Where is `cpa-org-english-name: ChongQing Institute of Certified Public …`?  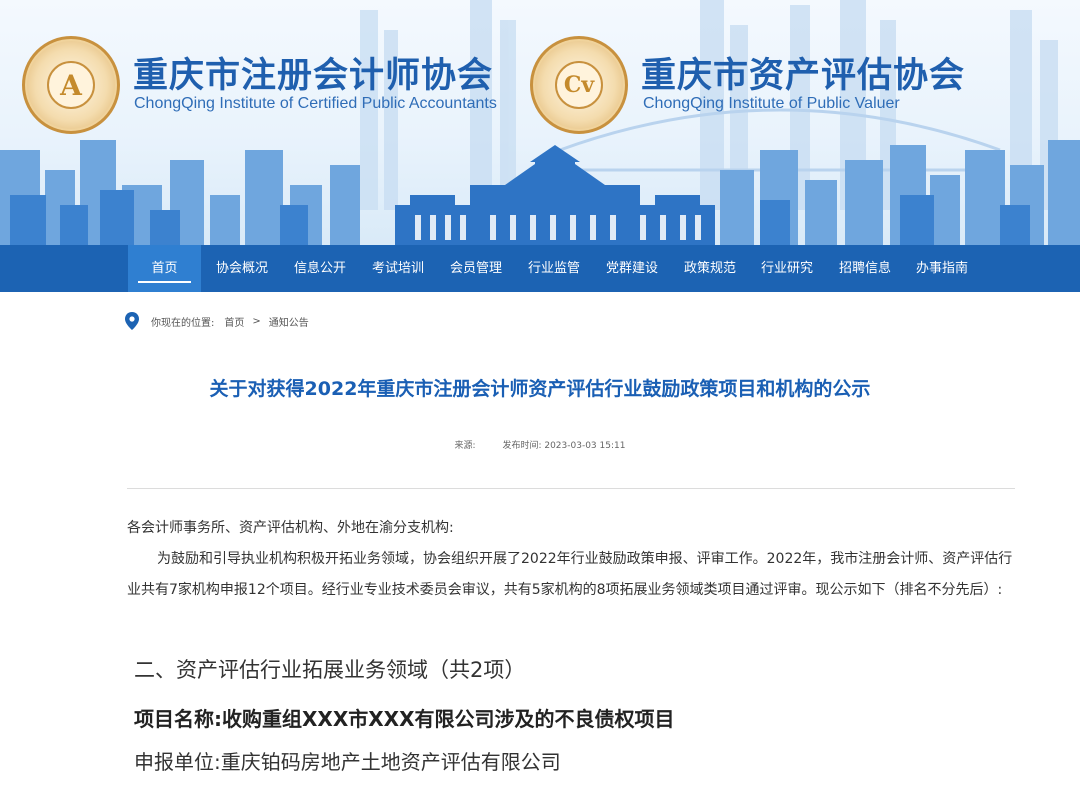 cpa-org-english-name: ChongQing Institute of Certified Public … is located at coordinates (315, 103).